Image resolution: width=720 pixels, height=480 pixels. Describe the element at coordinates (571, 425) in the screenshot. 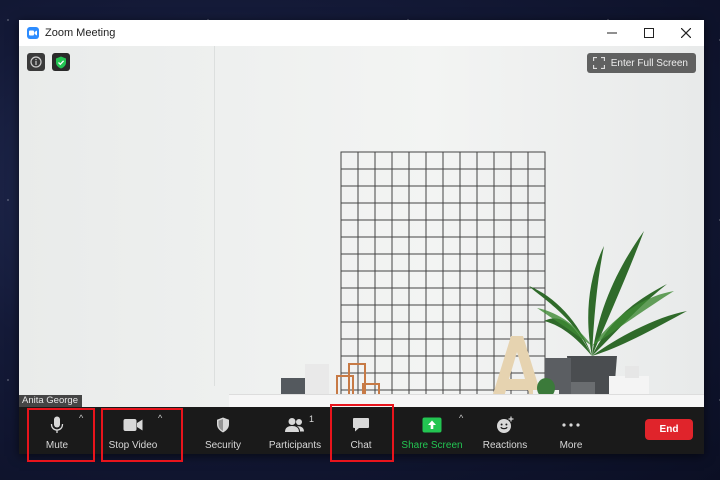

I see `ellipsis-icon` at that location.